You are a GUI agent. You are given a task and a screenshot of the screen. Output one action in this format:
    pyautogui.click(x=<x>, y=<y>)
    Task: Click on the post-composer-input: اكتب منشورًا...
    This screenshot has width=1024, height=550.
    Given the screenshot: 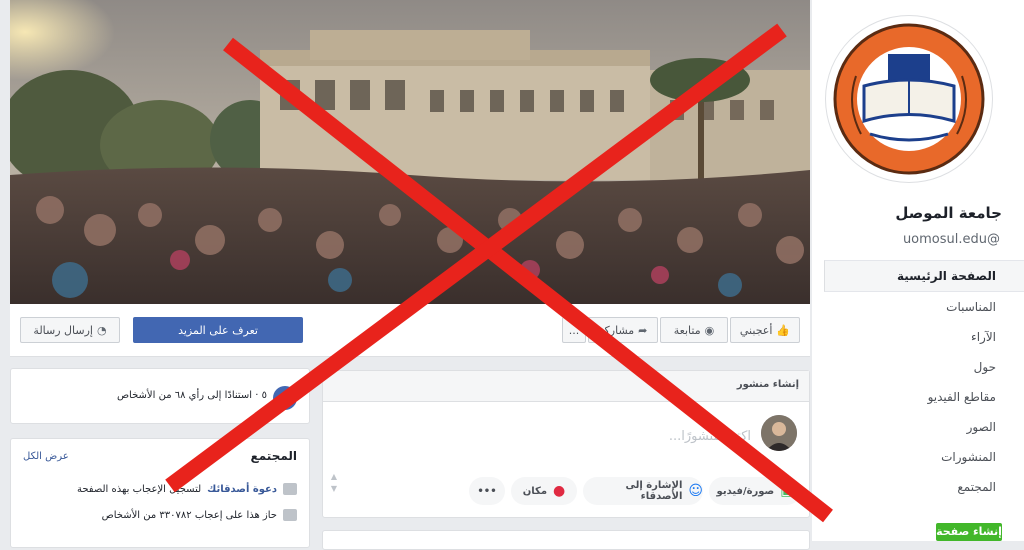 What is the action you would take?
    pyautogui.click(x=710, y=436)
    